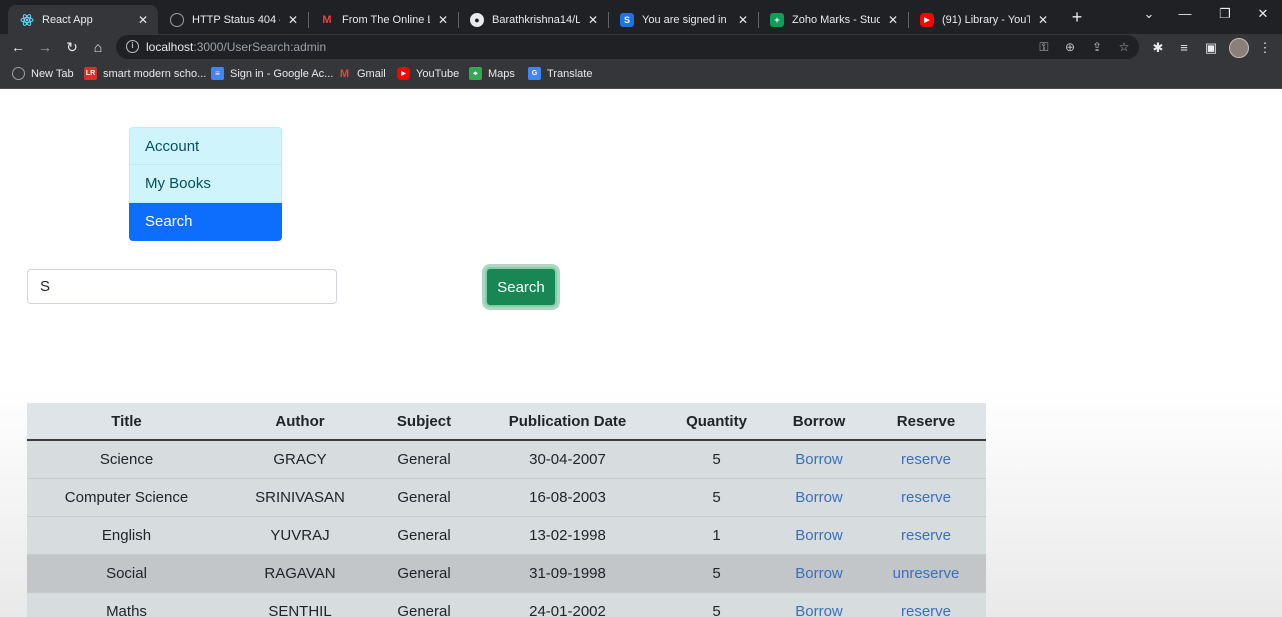 Image resolution: width=1282 pixels, height=617 pixels. Describe the element at coordinates (132, 46) in the screenshot. I see `info-icon: i` at that location.